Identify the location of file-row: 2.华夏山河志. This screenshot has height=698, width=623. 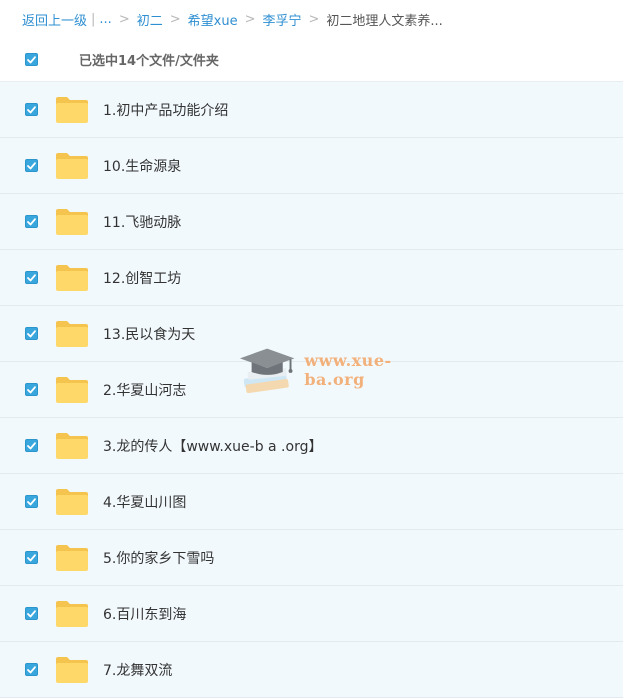
(311, 390).